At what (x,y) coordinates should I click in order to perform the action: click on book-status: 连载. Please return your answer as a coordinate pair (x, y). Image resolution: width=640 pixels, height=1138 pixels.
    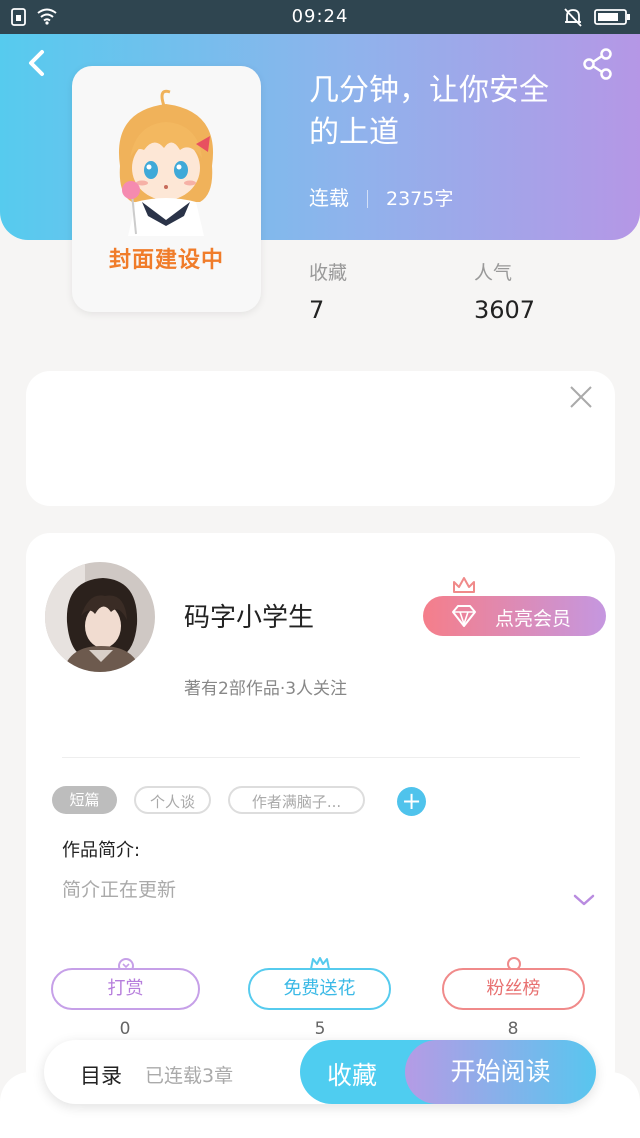
    Looking at the image, I should click on (329, 198).